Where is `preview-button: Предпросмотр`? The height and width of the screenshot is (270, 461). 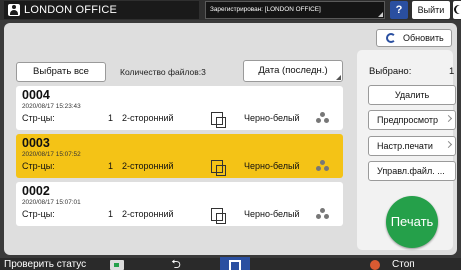 preview-button: Предпросмотр is located at coordinates (412, 120).